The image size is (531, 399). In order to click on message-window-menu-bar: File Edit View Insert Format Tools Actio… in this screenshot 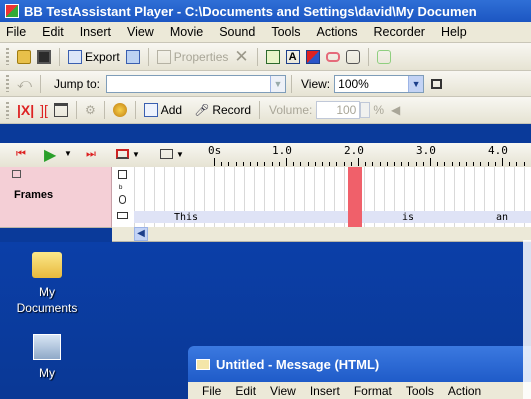, I will do `click(359, 390)`.